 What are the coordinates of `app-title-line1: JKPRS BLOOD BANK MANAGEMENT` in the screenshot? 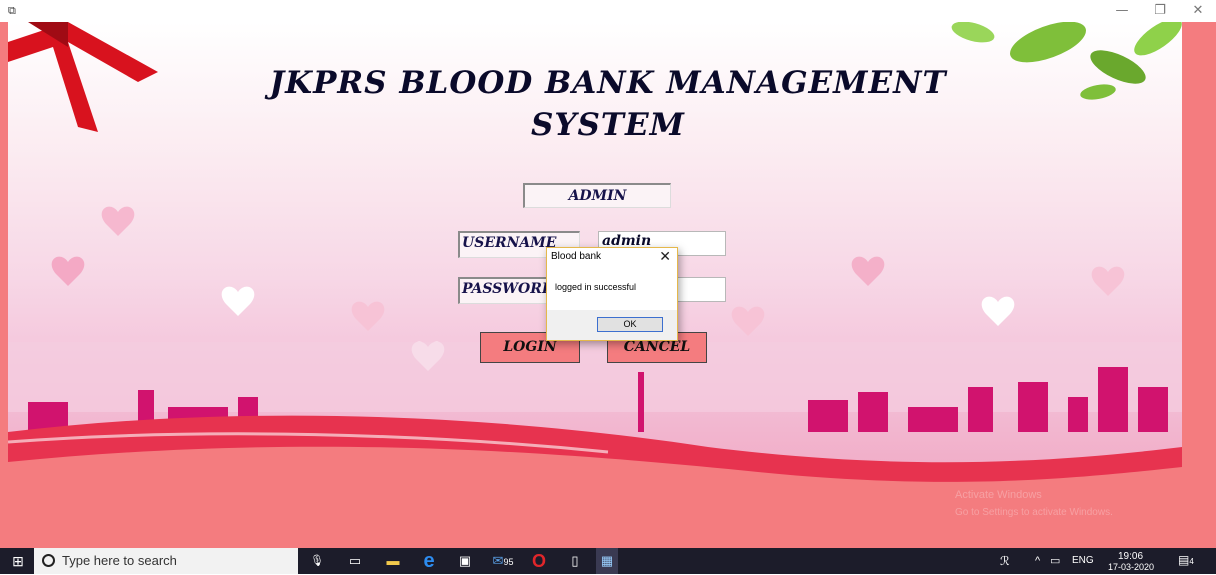 It's located at (608, 83).